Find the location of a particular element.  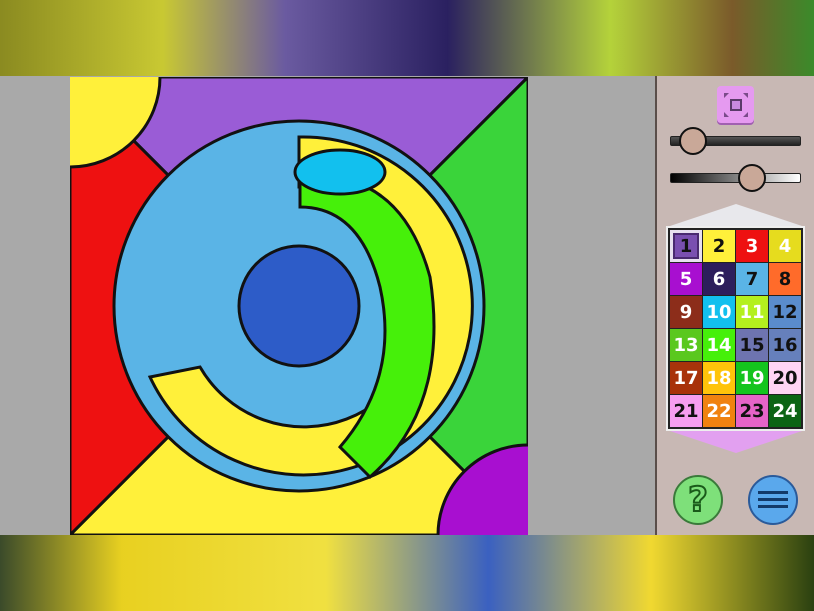

color-swatch: 9 is located at coordinates (686, 312).